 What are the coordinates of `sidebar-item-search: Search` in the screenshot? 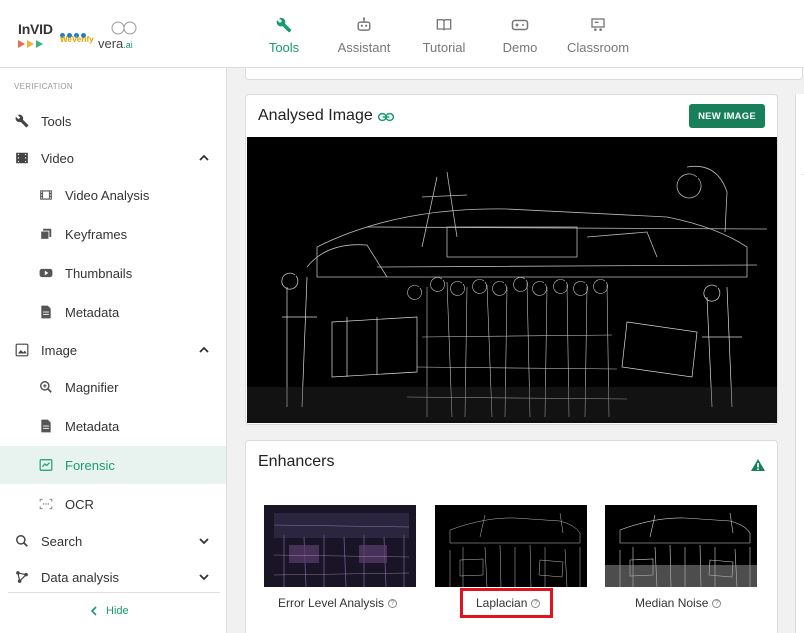 It's located at (113, 541).